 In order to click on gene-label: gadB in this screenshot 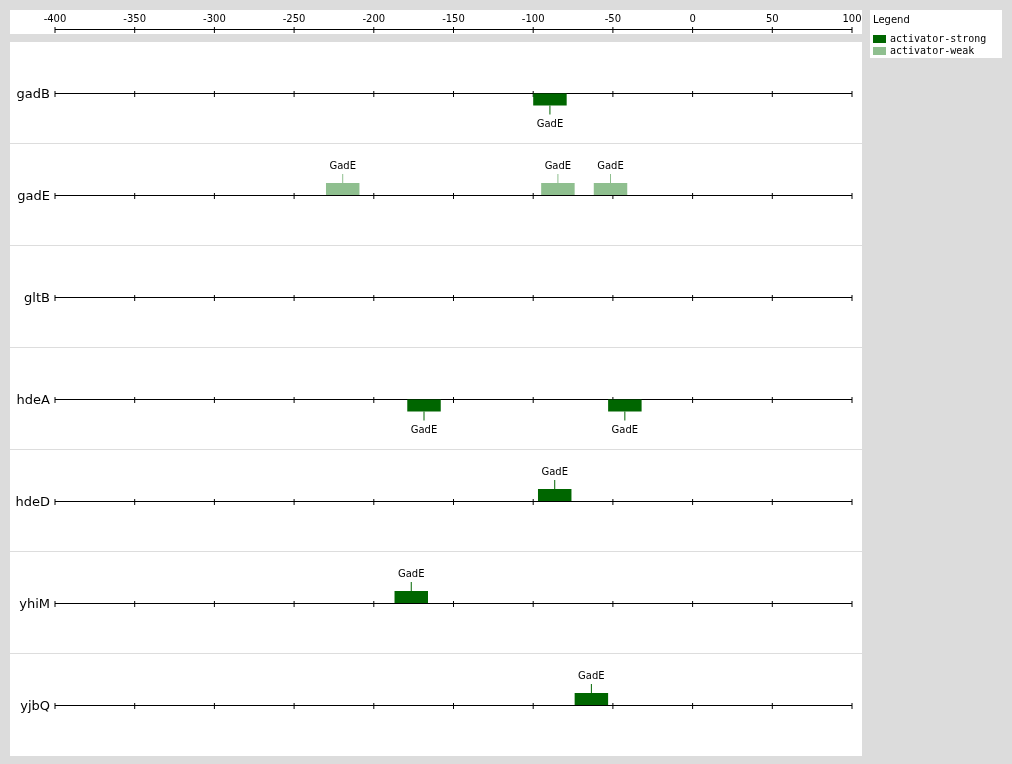, I will do `click(33, 93)`.